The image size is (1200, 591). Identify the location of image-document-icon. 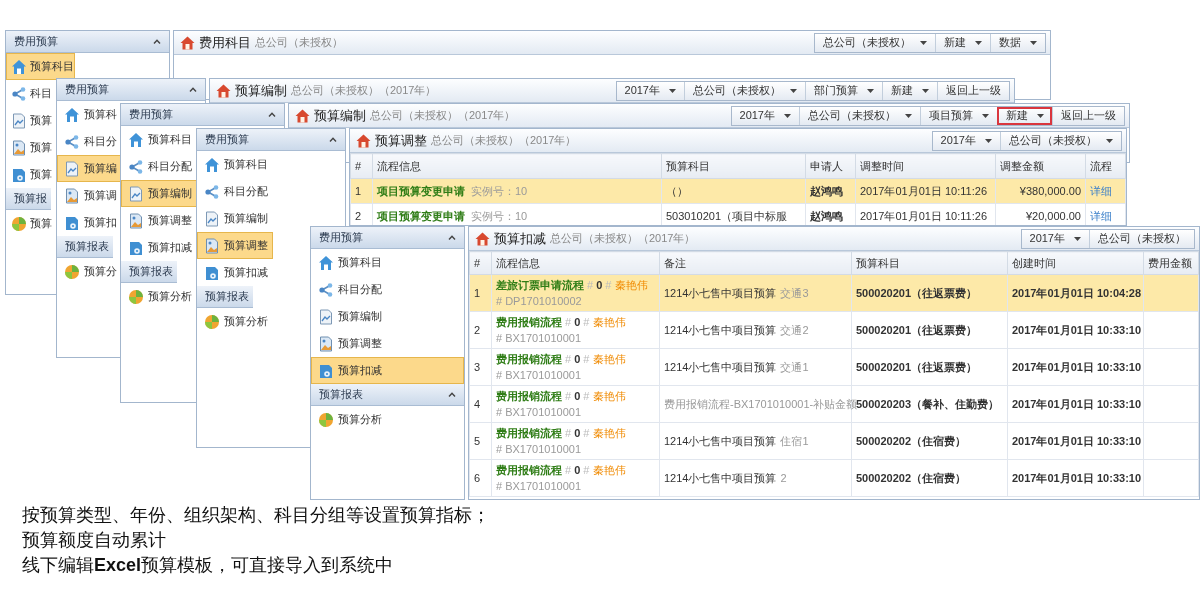
(212, 245).